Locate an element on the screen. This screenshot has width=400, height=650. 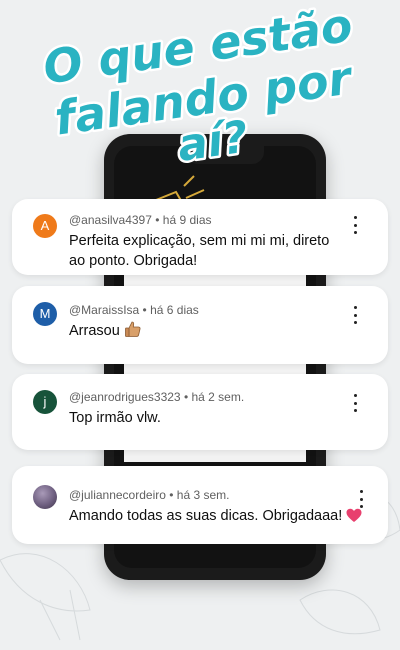
thumbs-up-icon is located at coordinates (132, 329).